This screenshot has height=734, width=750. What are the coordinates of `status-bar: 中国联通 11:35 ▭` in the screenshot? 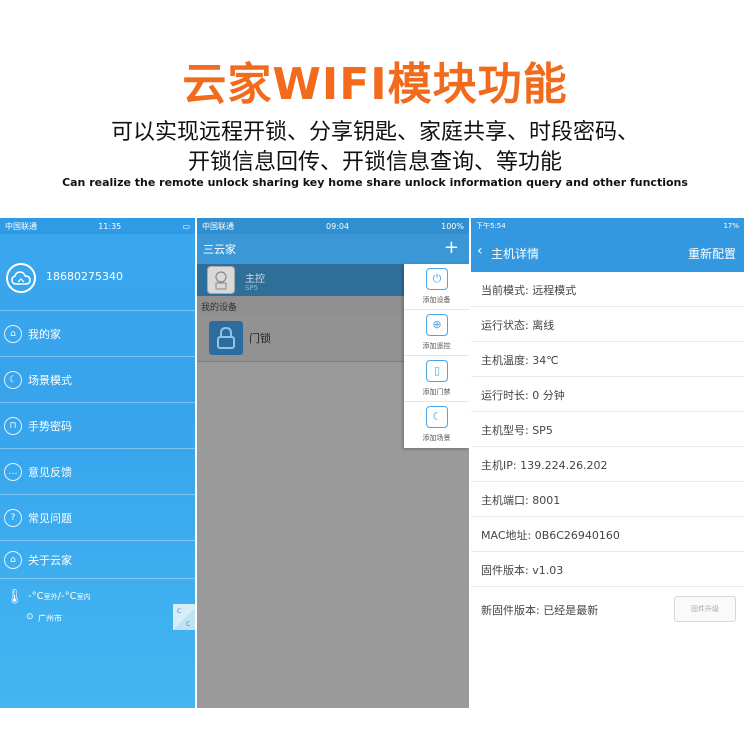 It's located at (97, 226).